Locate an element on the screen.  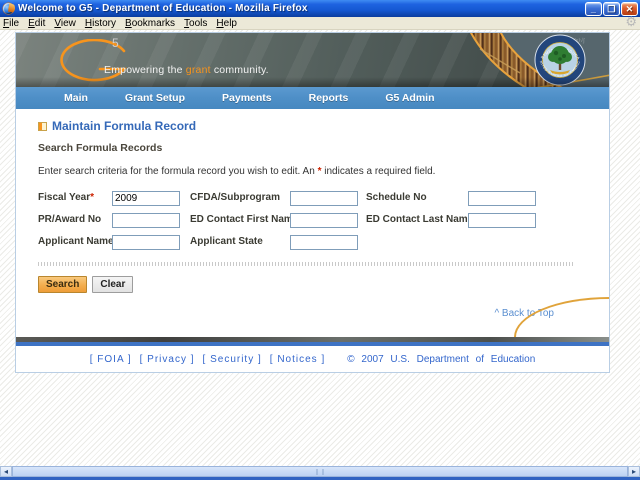
ed-contact-first-name-input is located at coordinates (324, 220).